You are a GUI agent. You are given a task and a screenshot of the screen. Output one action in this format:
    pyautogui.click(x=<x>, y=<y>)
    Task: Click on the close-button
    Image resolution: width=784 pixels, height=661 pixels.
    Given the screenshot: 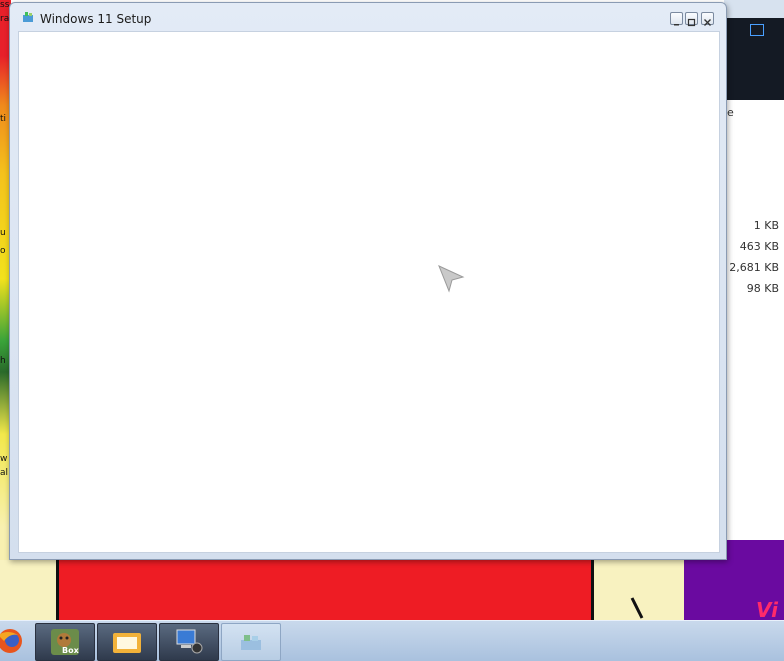 What is the action you would take?
    pyautogui.click(x=707, y=19)
    